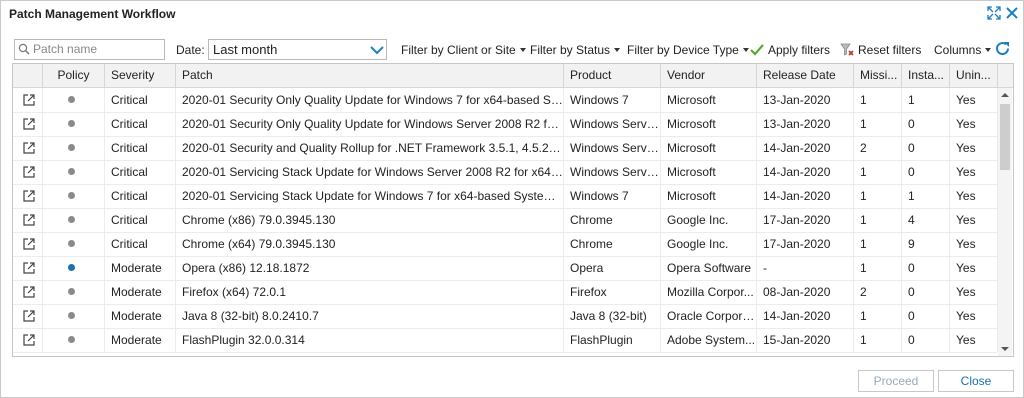 The width and height of the screenshot is (1024, 398). I want to click on header-patch: Patch, so click(370, 75).